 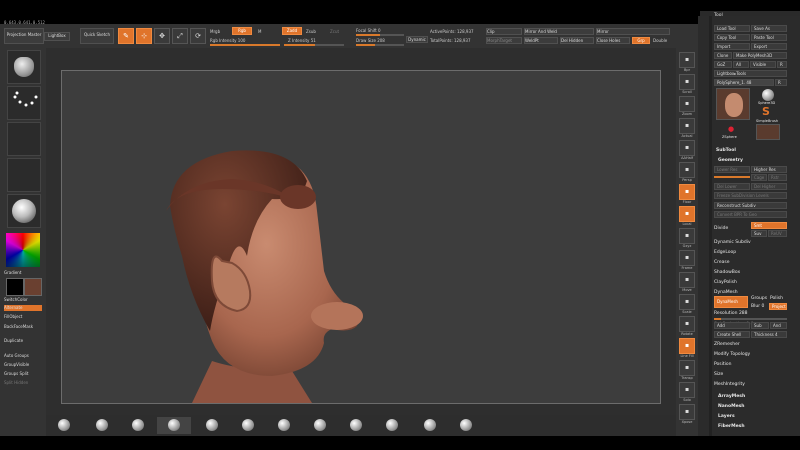 What do you see at coordinates (33, 287) in the screenshot?
I see `secondary-color-swatch` at bounding box center [33, 287].